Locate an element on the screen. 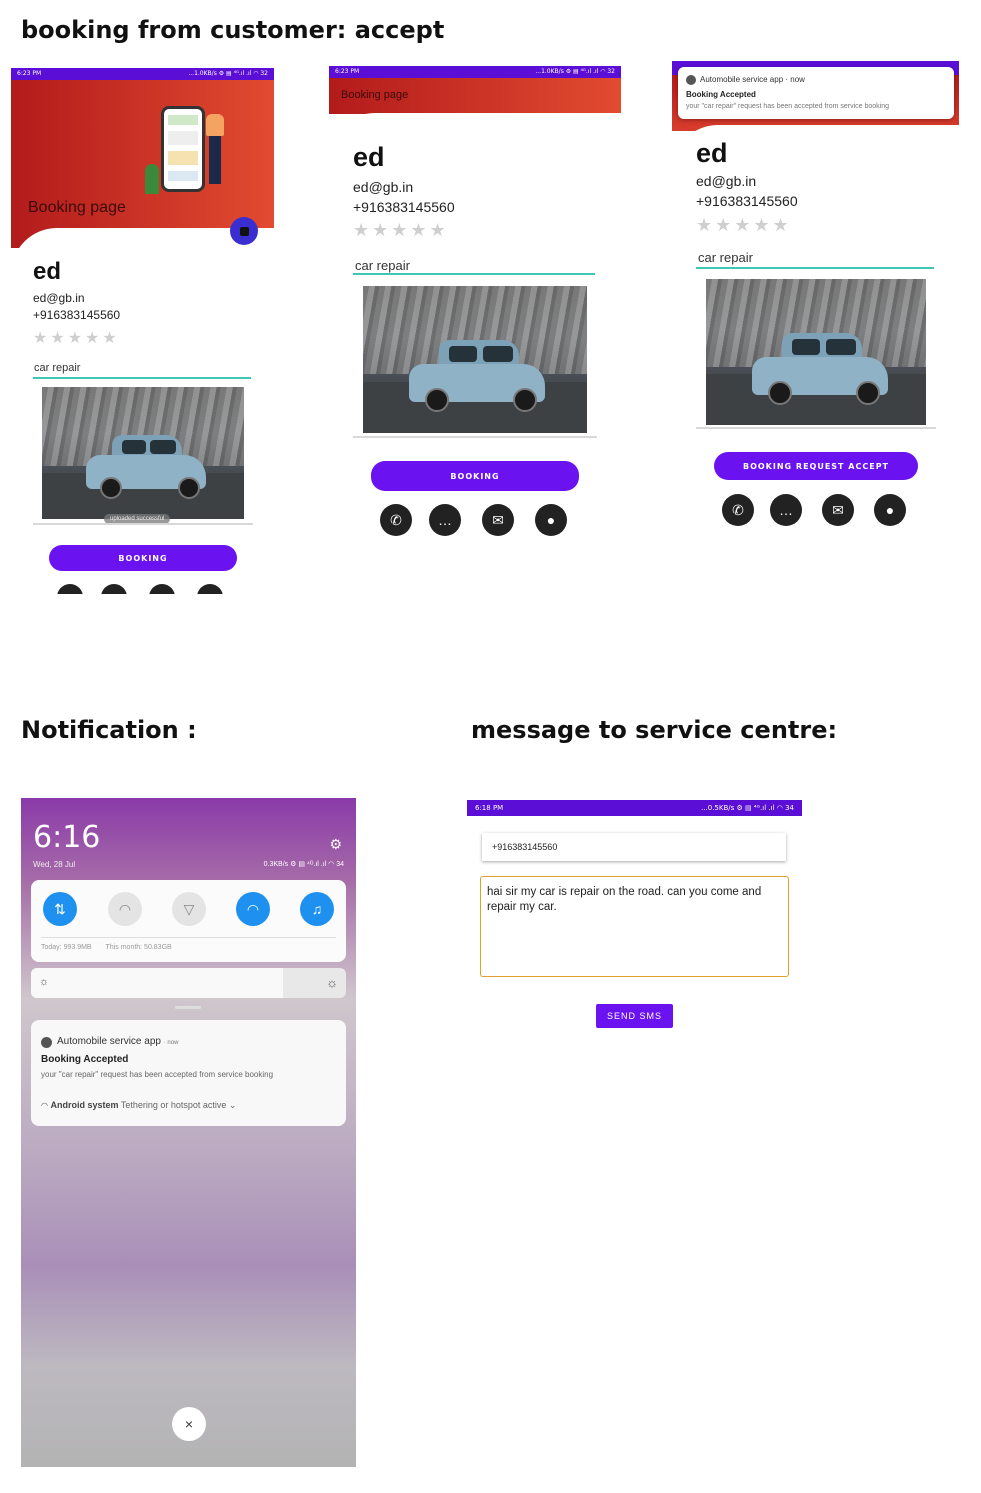 This screenshot has height=1493, width=981. heading-top: booking from customer: accept is located at coordinates (233, 30).